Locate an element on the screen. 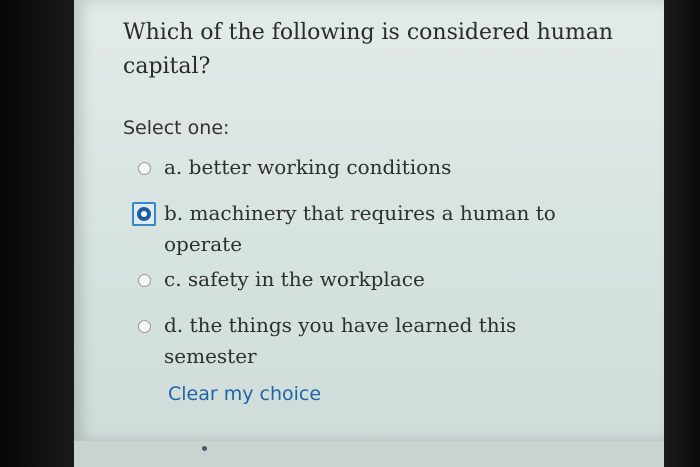  option-a: a. better working conditions is located at coordinates (367, 168).